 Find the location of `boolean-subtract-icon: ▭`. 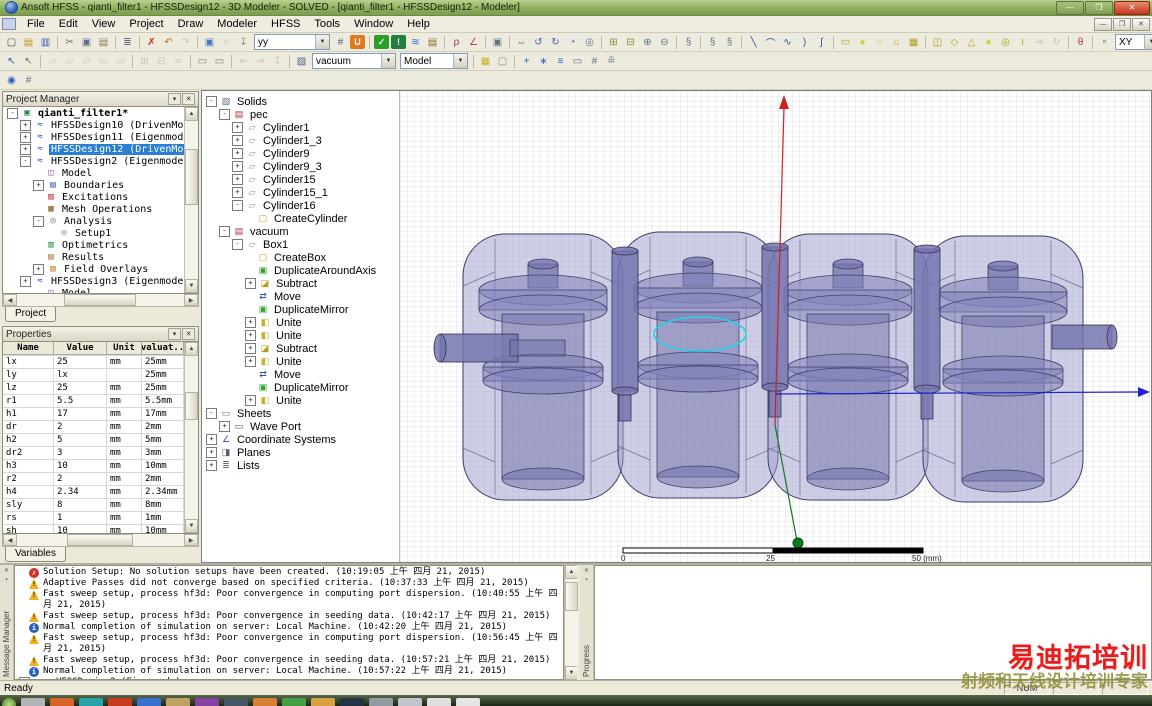

boolean-subtract-icon: ▭ is located at coordinates (219, 61).